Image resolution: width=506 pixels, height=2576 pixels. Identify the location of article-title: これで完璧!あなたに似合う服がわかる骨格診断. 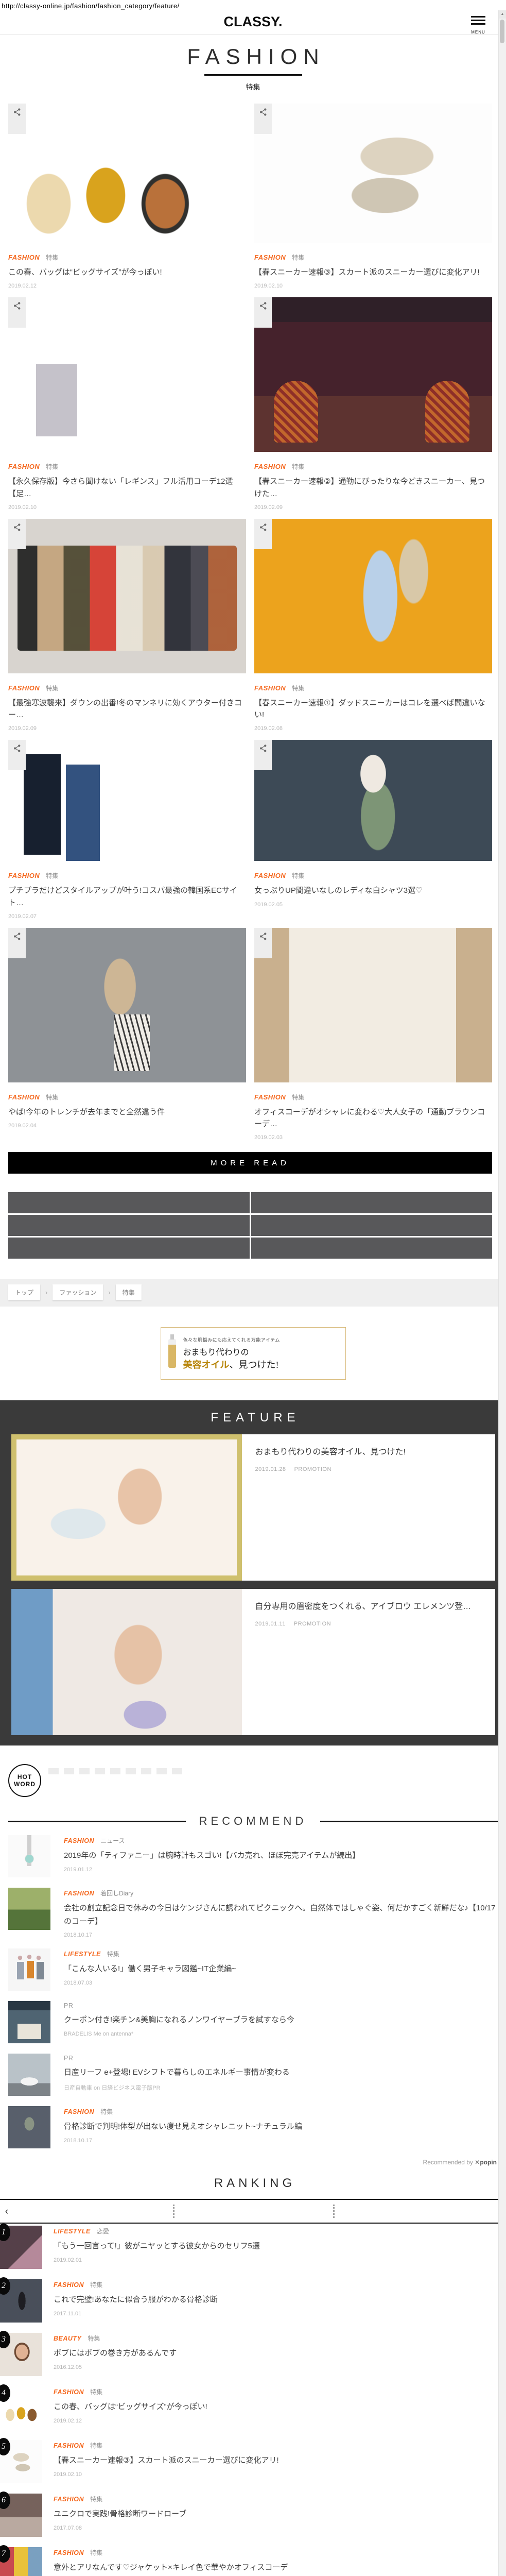
(273, 2300).